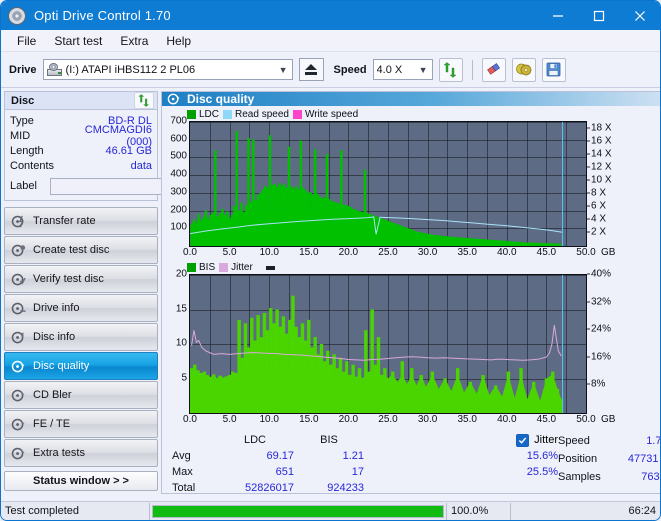  I want to click on legend-item-ldc: LDC, so click(203, 114).